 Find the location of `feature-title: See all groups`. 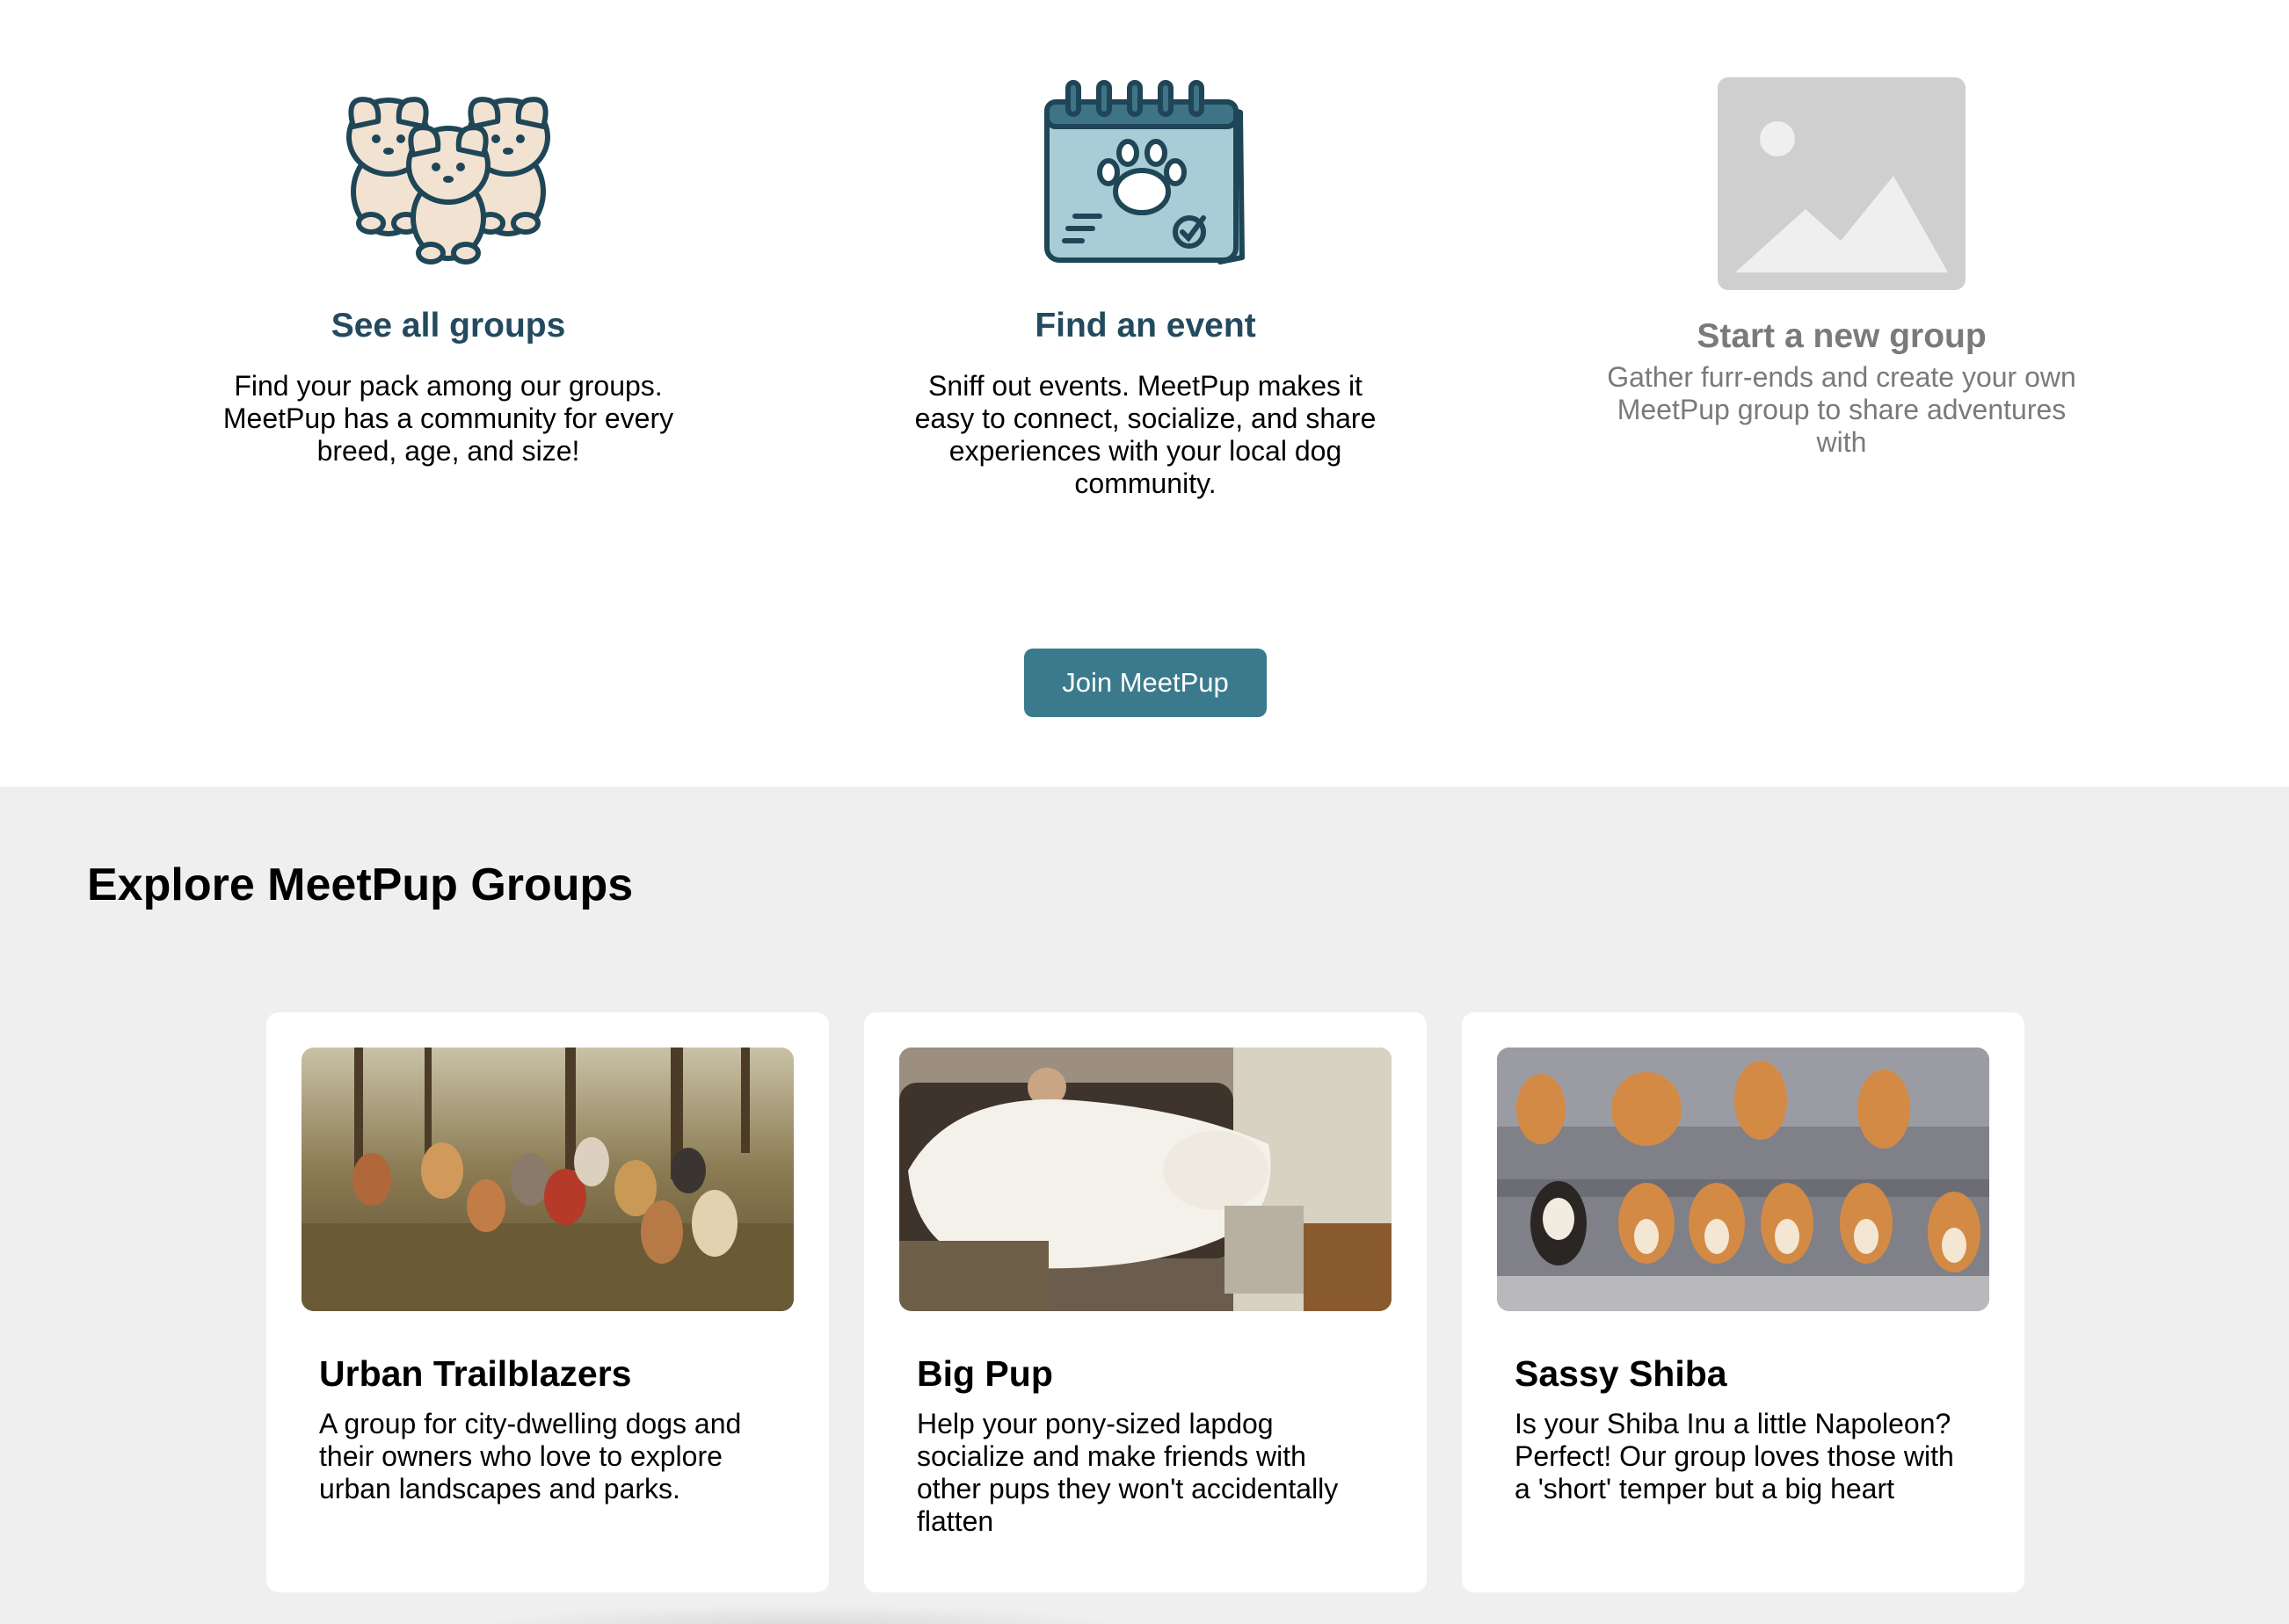

feature-title: See all groups is located at coordinates (449, 326).